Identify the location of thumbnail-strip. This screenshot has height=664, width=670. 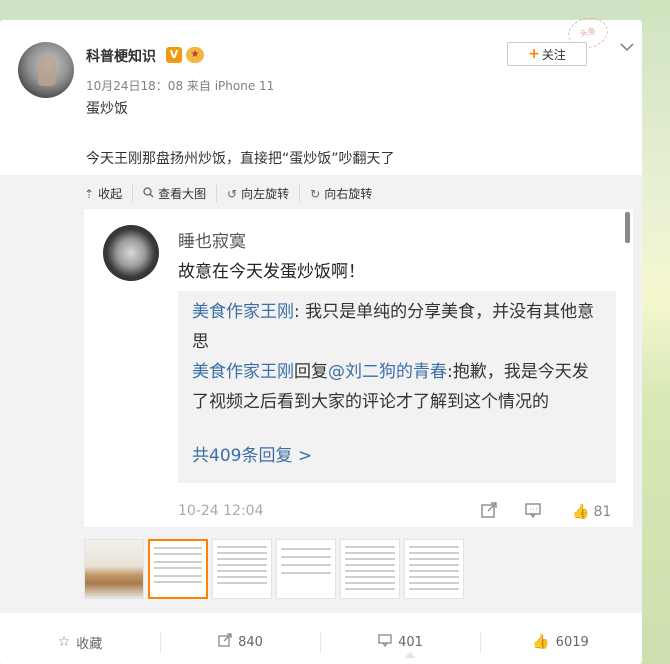
(274, 569).